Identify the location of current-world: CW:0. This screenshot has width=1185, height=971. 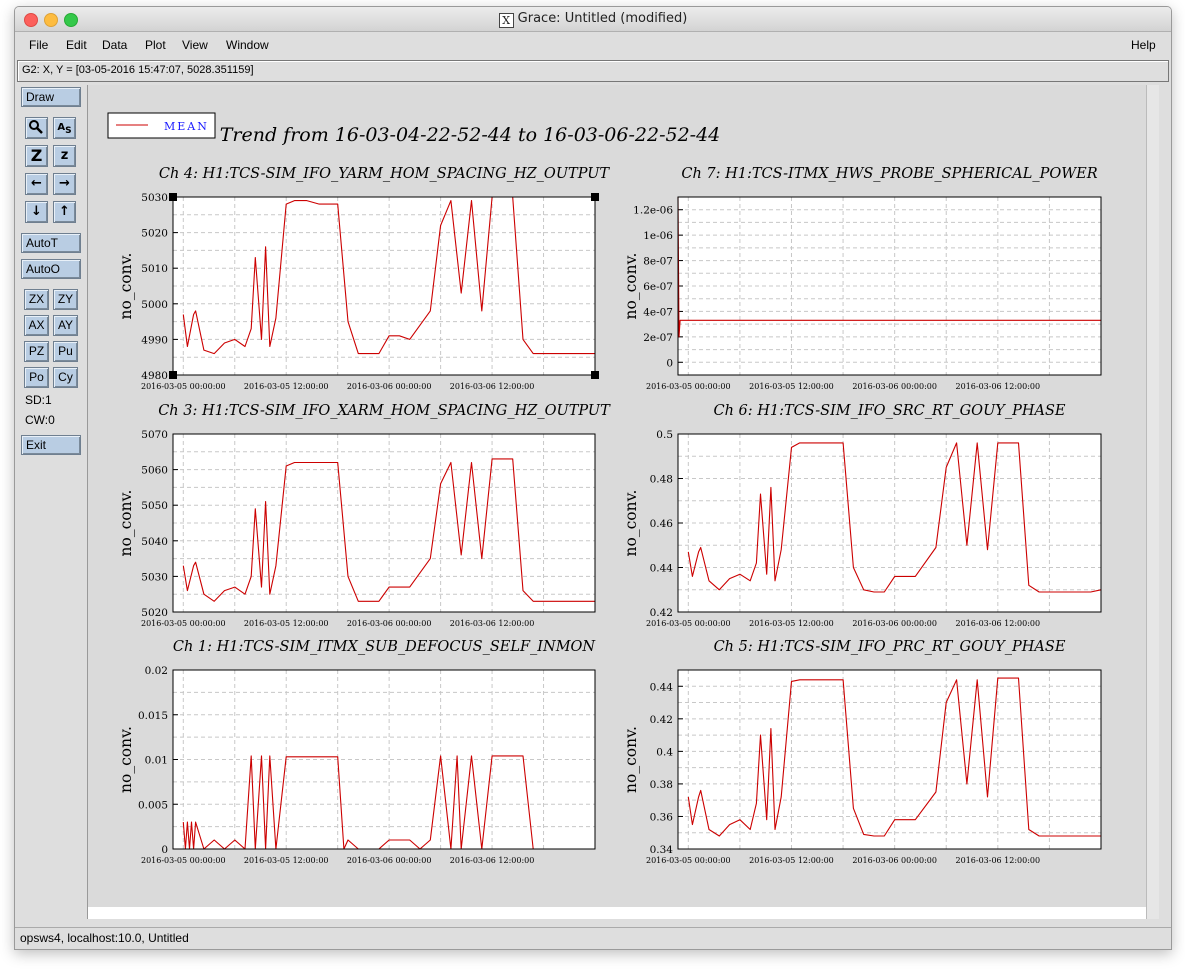
(40, 420).